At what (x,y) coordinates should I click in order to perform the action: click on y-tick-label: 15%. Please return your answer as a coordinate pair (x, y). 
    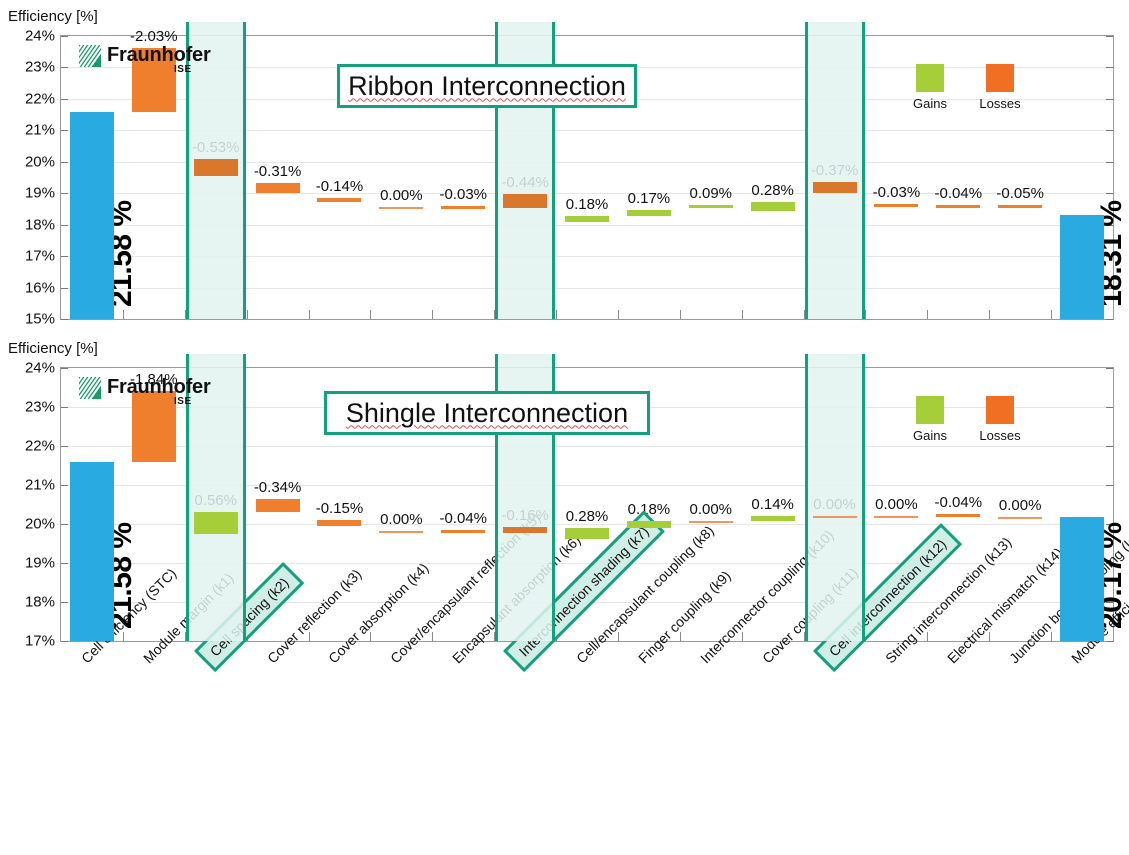
    Looking at the image, I should click on (39, 319).